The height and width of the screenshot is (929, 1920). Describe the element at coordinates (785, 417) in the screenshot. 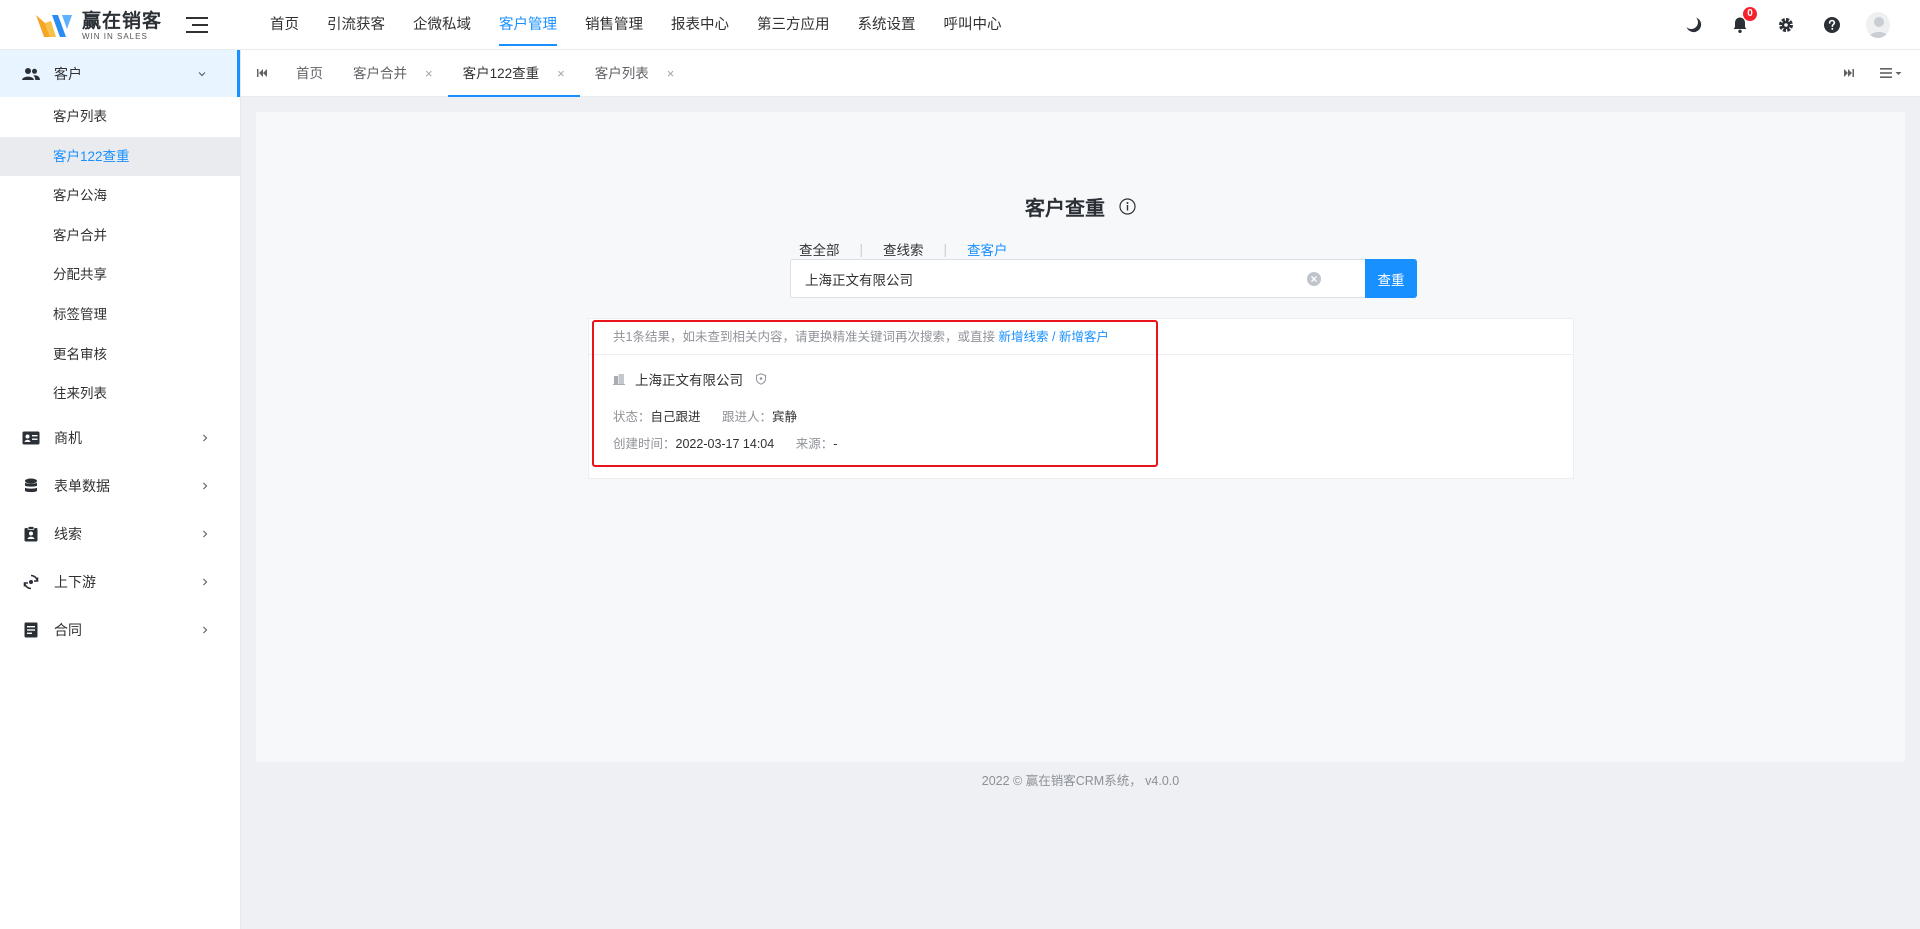

I see `owner-value: 宾静` at that location.